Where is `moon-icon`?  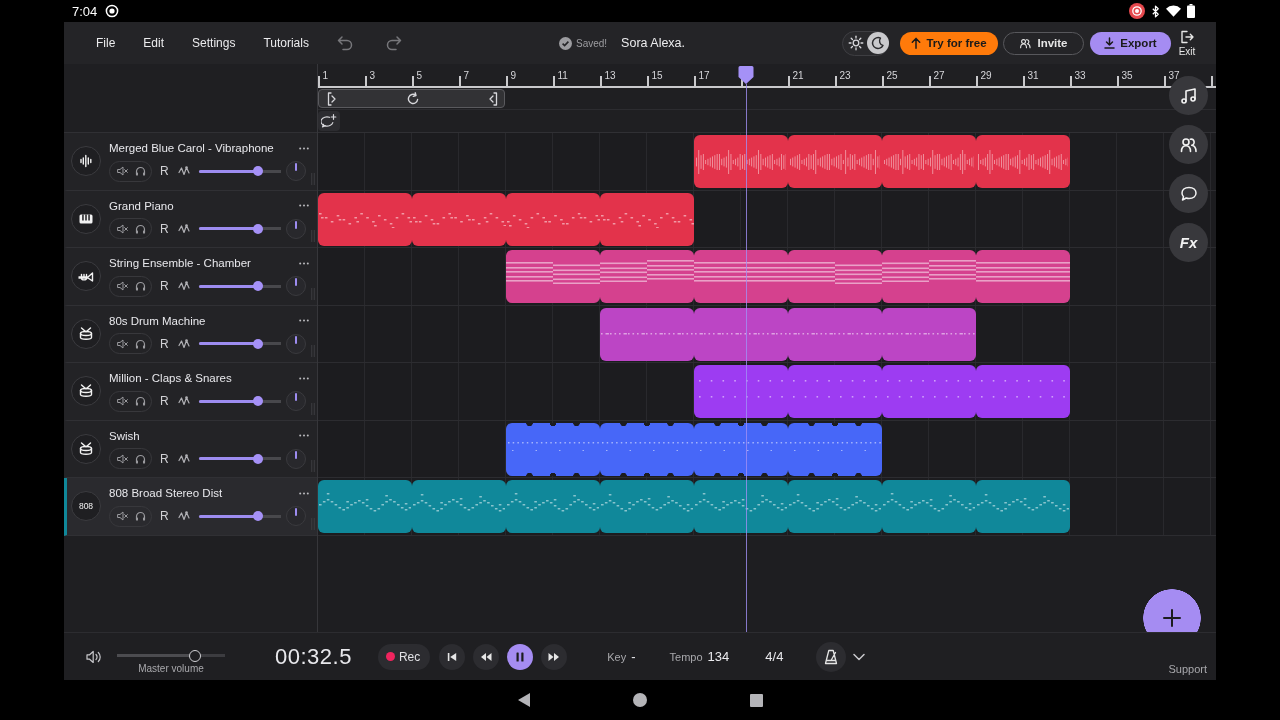
moon-icon is located at coordinates (878, 43).